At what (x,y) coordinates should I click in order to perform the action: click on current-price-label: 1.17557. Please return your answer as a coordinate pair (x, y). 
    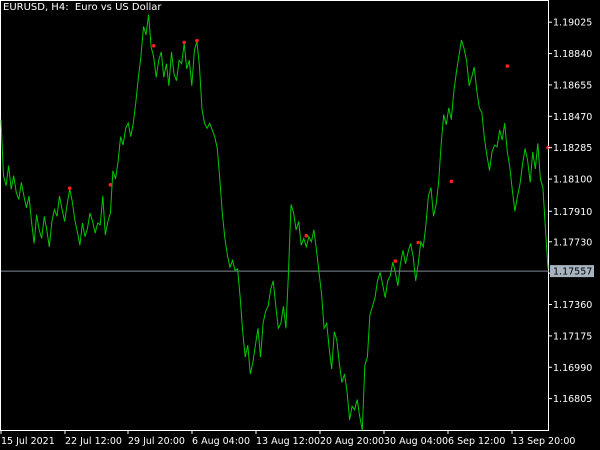
    Looking at the image, I should click on (572, 272).